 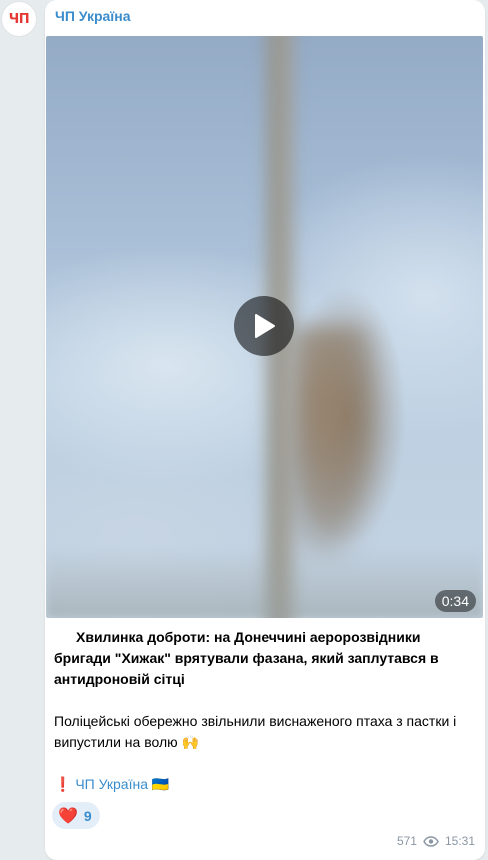 I want to click on video-thumbnail-ground, so click(x=264, y=583).